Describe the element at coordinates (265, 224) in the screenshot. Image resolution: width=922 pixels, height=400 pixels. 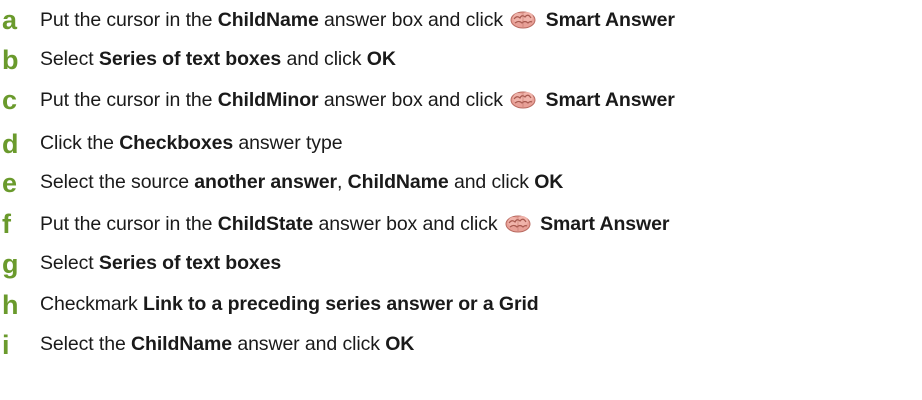
I see `bold-term: ChildState` at that location.